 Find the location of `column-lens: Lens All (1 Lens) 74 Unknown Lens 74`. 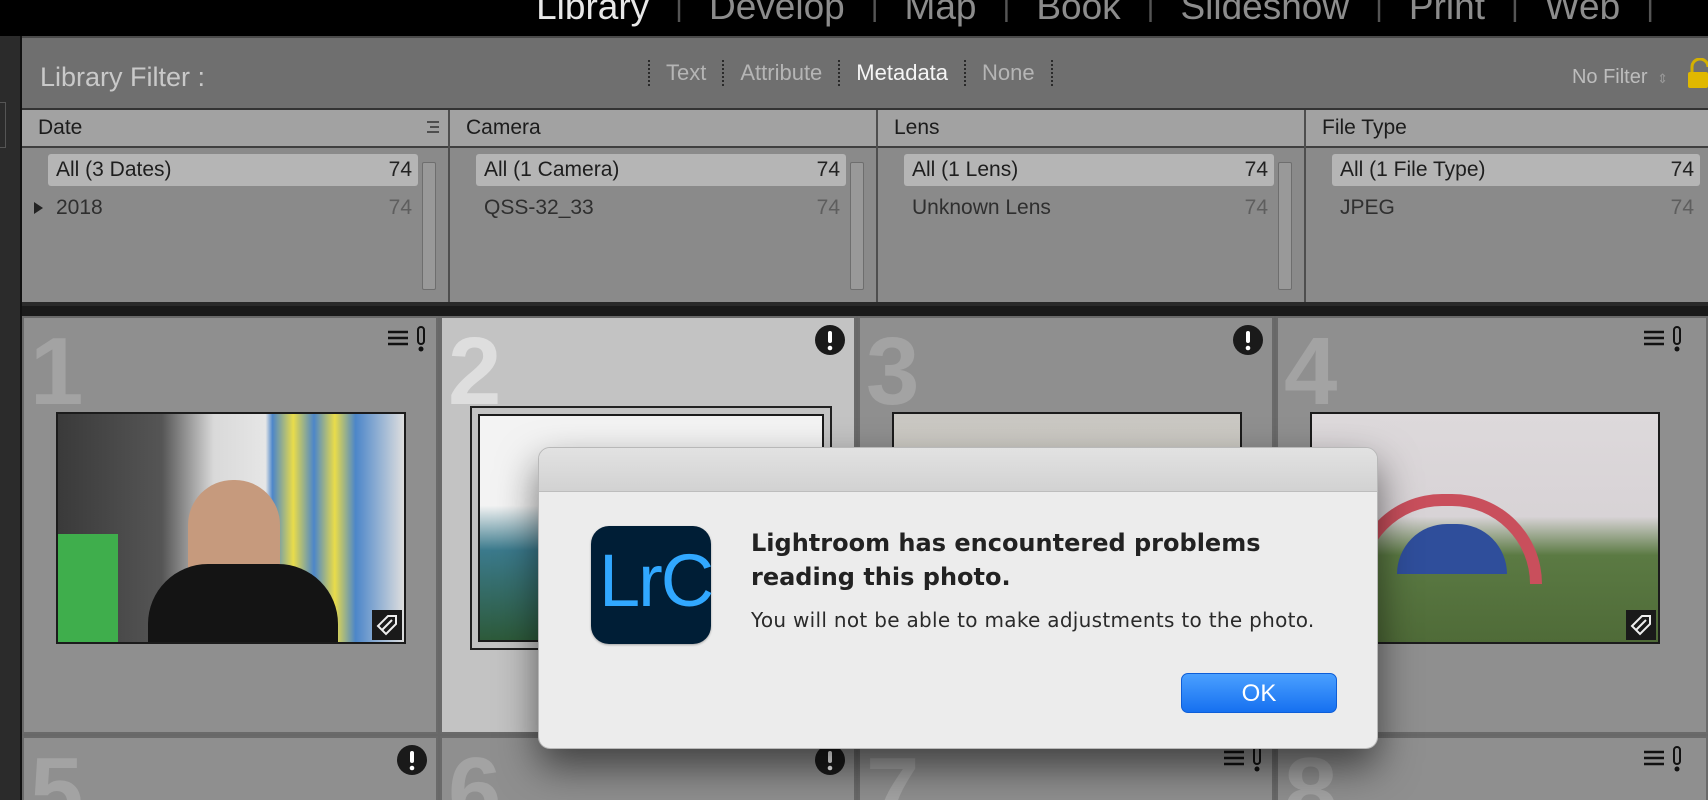

column-lens: Lens All (1 Lens) 74 Unknown Lens 74 is located at coordinates (1092, 206).